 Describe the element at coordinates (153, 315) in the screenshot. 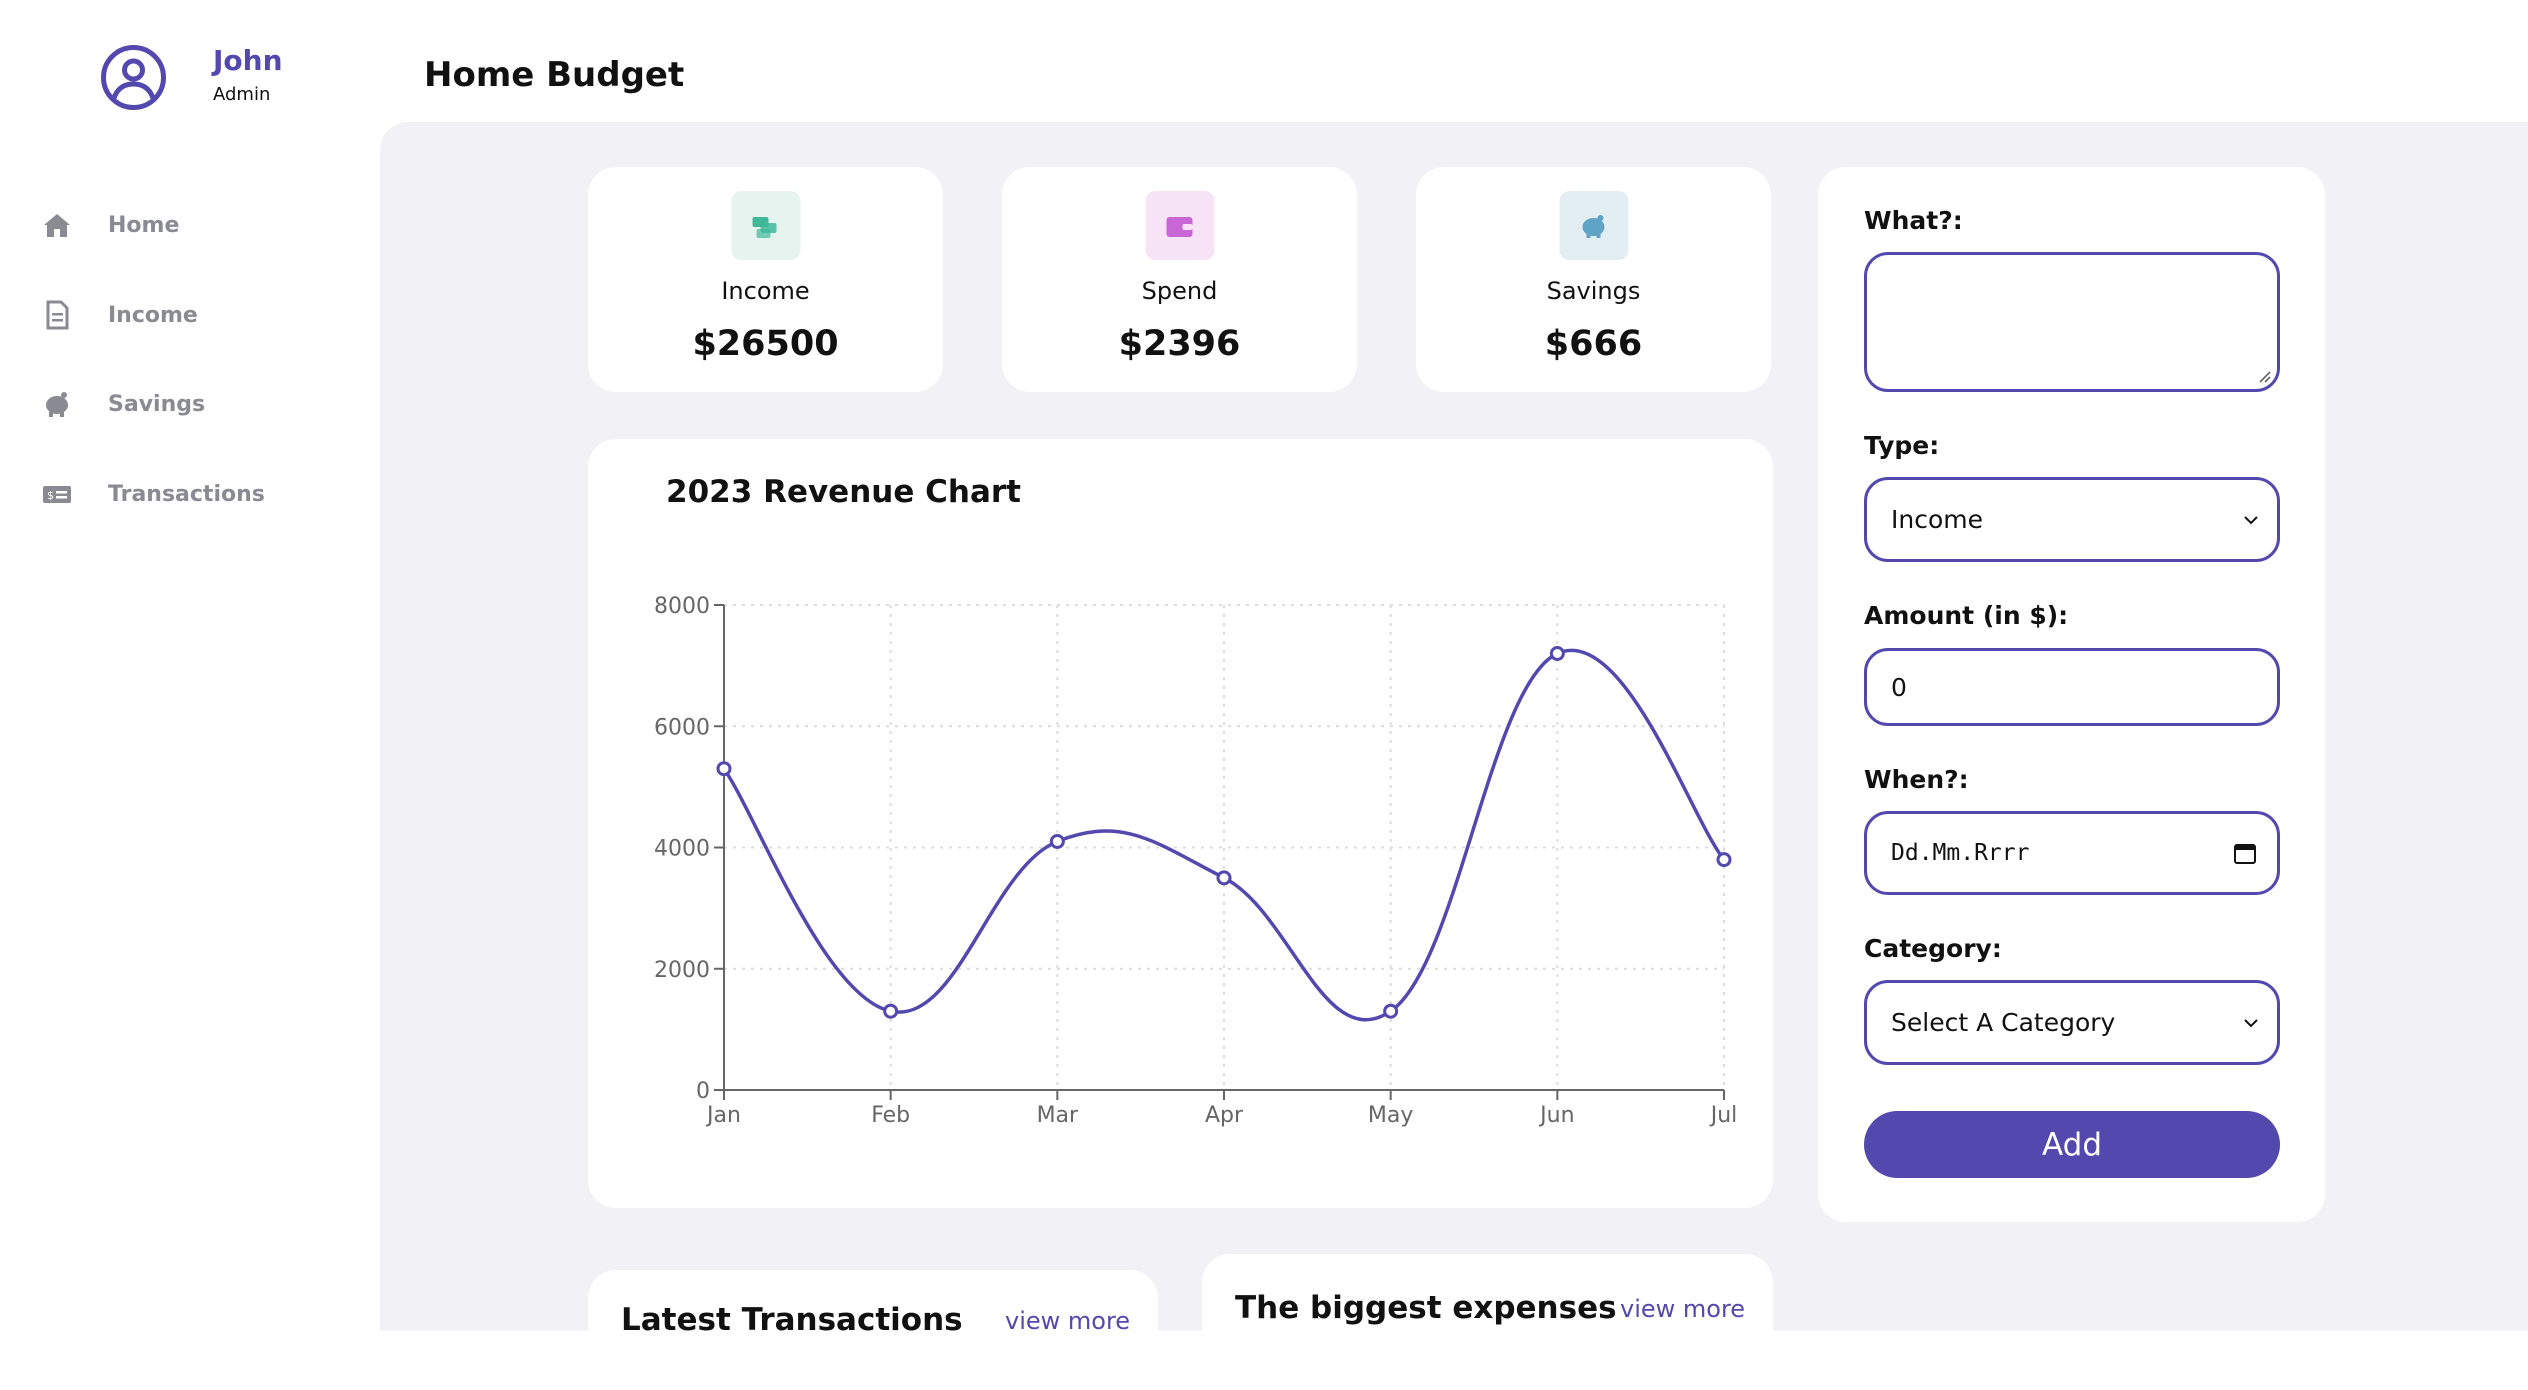

I see `sidebar-item-label: Income` at that location.